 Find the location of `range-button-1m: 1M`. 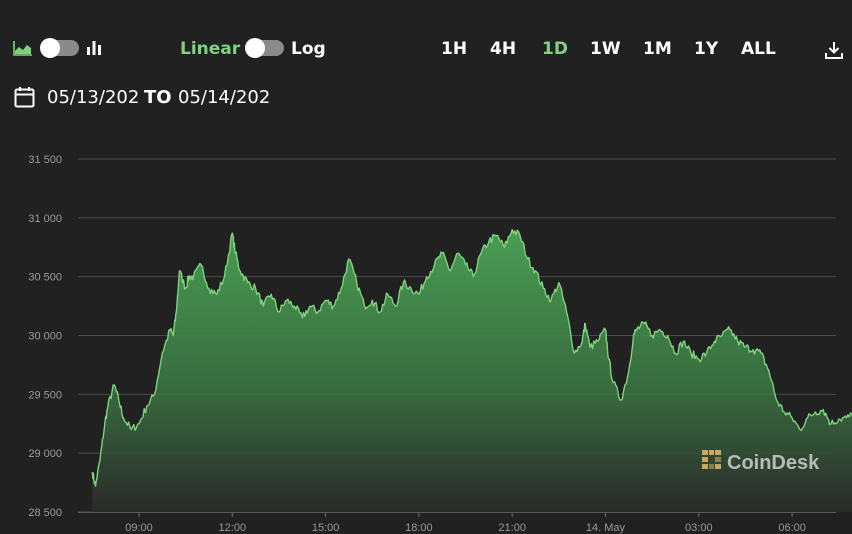

range-button-1m: 1M is located at coordinates (657, 49).